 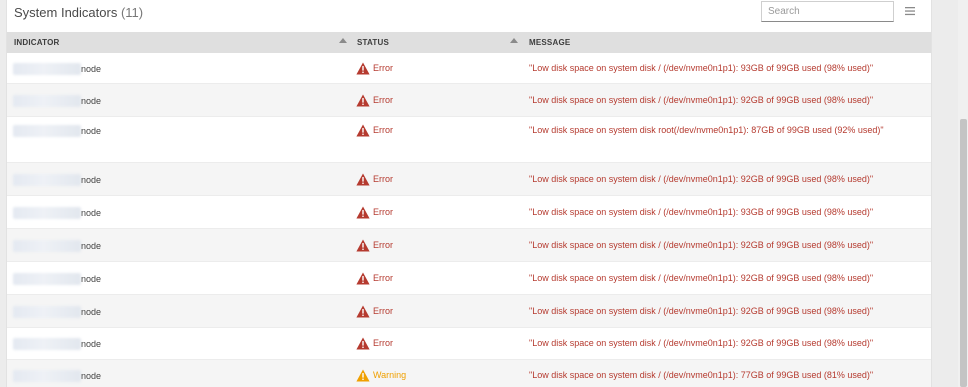 What do you see at coordinates (373, 42) in the screenshot?
I see `column-header-status: STATUS` at bounding box center [373, 42].